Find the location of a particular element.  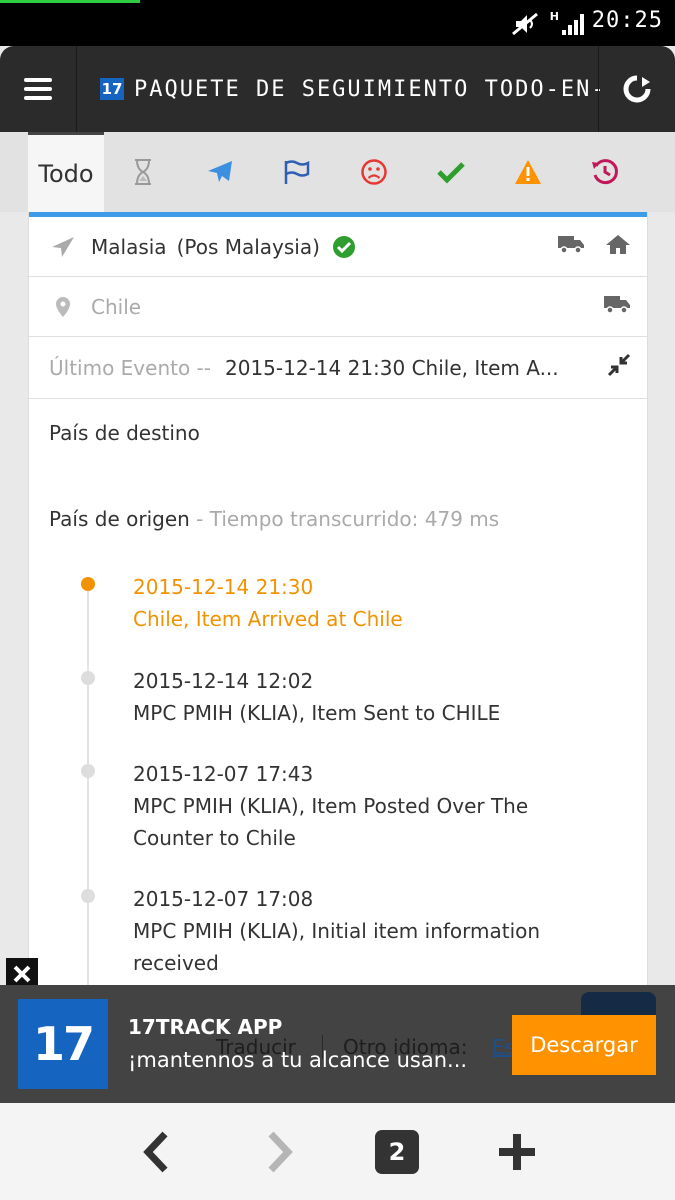

tab-pickup is located at coordinates (296, 172).